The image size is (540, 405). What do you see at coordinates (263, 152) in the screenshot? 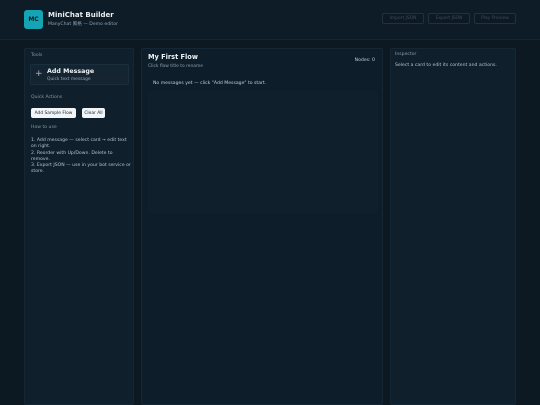
I see `flow-canvas` at bounding box center [263, 152].